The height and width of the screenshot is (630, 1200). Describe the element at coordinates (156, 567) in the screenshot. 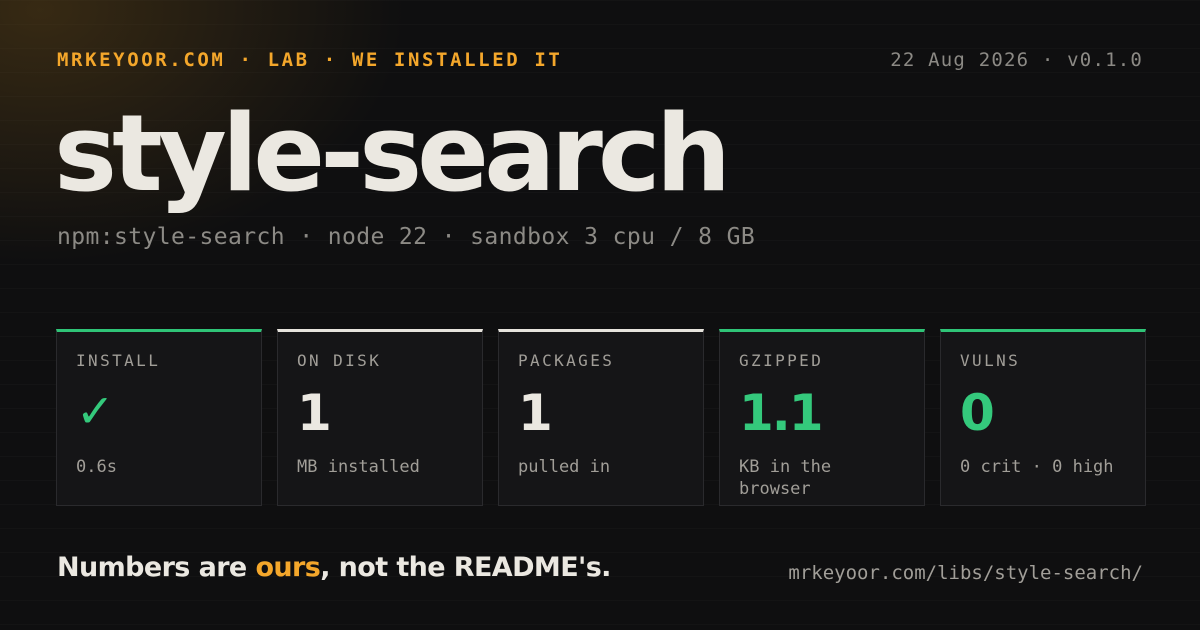

I see `tagline-text: Numbers are` at that location.